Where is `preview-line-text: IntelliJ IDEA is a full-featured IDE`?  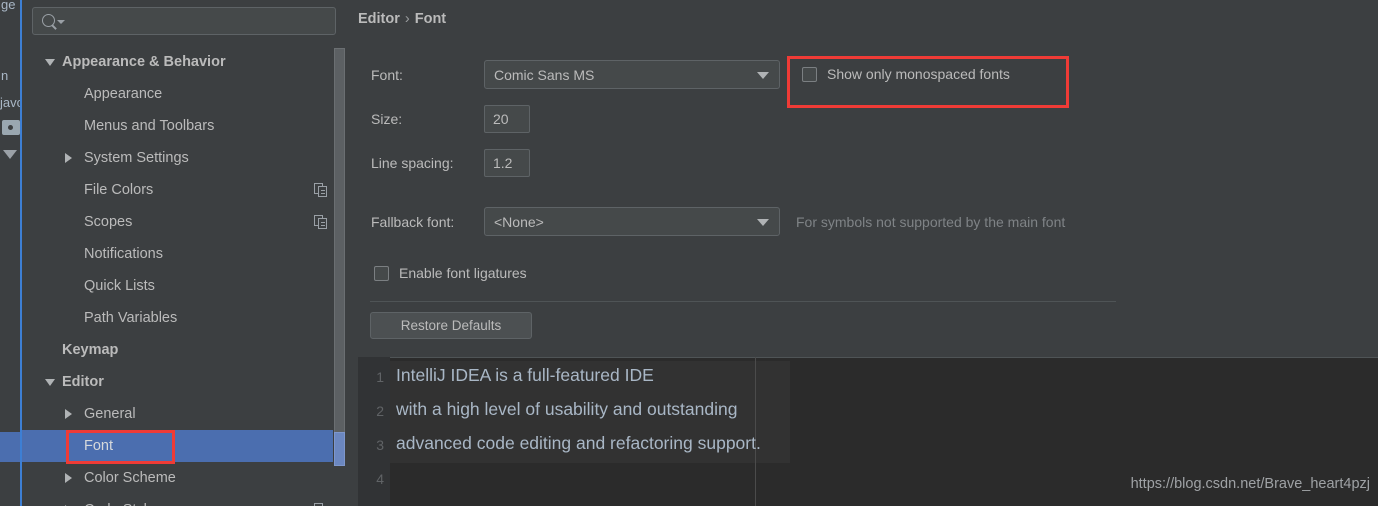
preview-line-text: IntelliJ IDEA is a full-featured IDE is located at coordinates (525, 375).